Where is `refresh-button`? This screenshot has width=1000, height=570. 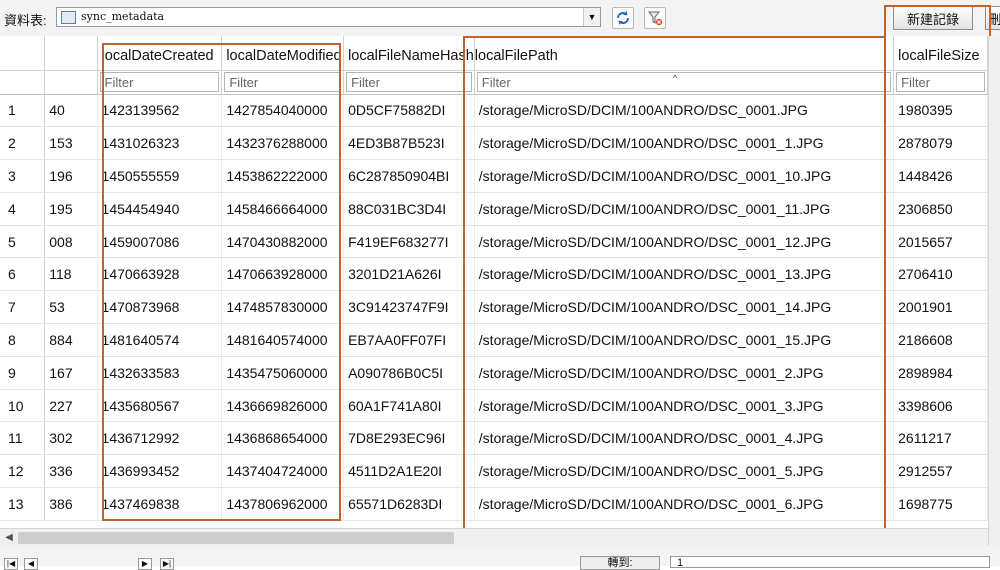 refresh-button is located at coordinates (623, 18).